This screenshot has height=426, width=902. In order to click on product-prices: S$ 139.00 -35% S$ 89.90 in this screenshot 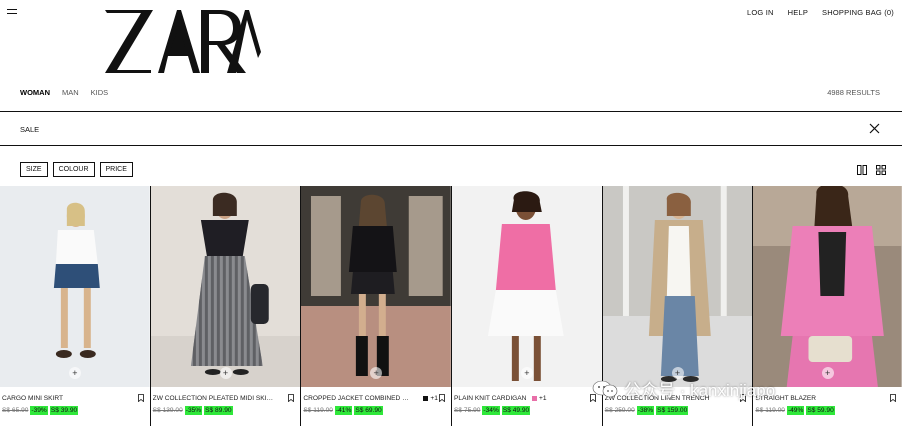, I will do `click(193, 410)`.